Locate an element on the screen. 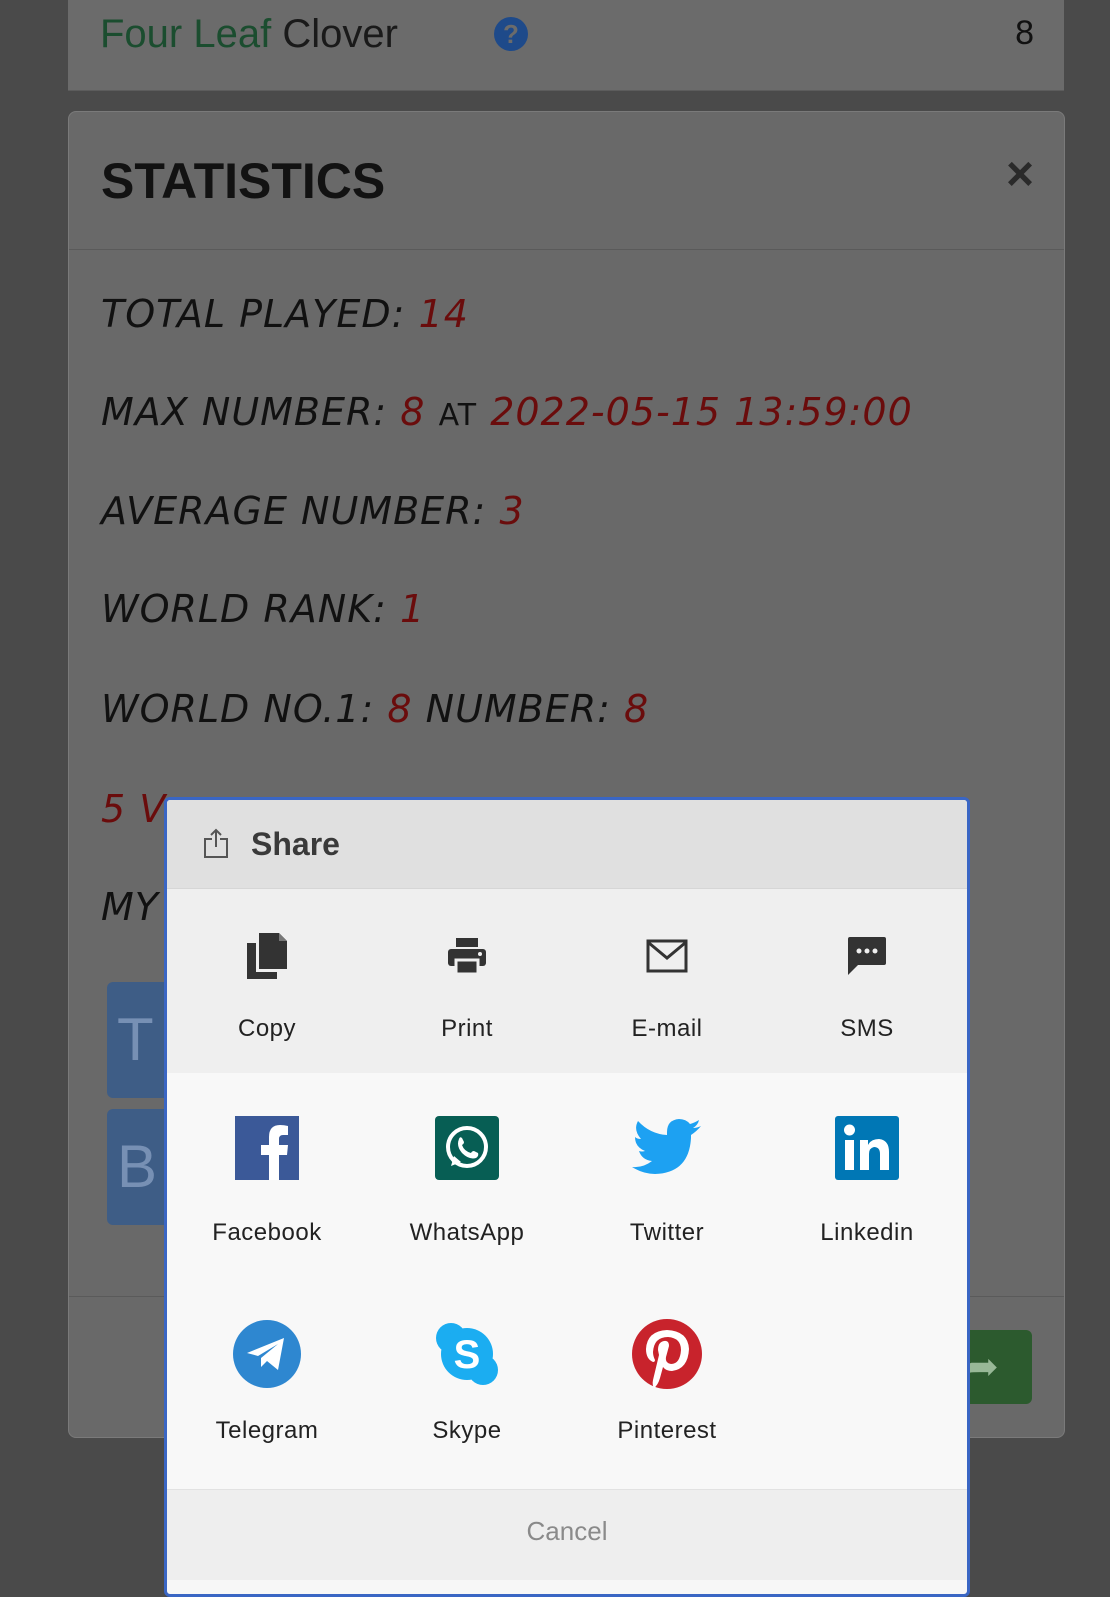 The image size is (1110, 1597). stat-average-value: 3 is located at coordinates (512, 511).